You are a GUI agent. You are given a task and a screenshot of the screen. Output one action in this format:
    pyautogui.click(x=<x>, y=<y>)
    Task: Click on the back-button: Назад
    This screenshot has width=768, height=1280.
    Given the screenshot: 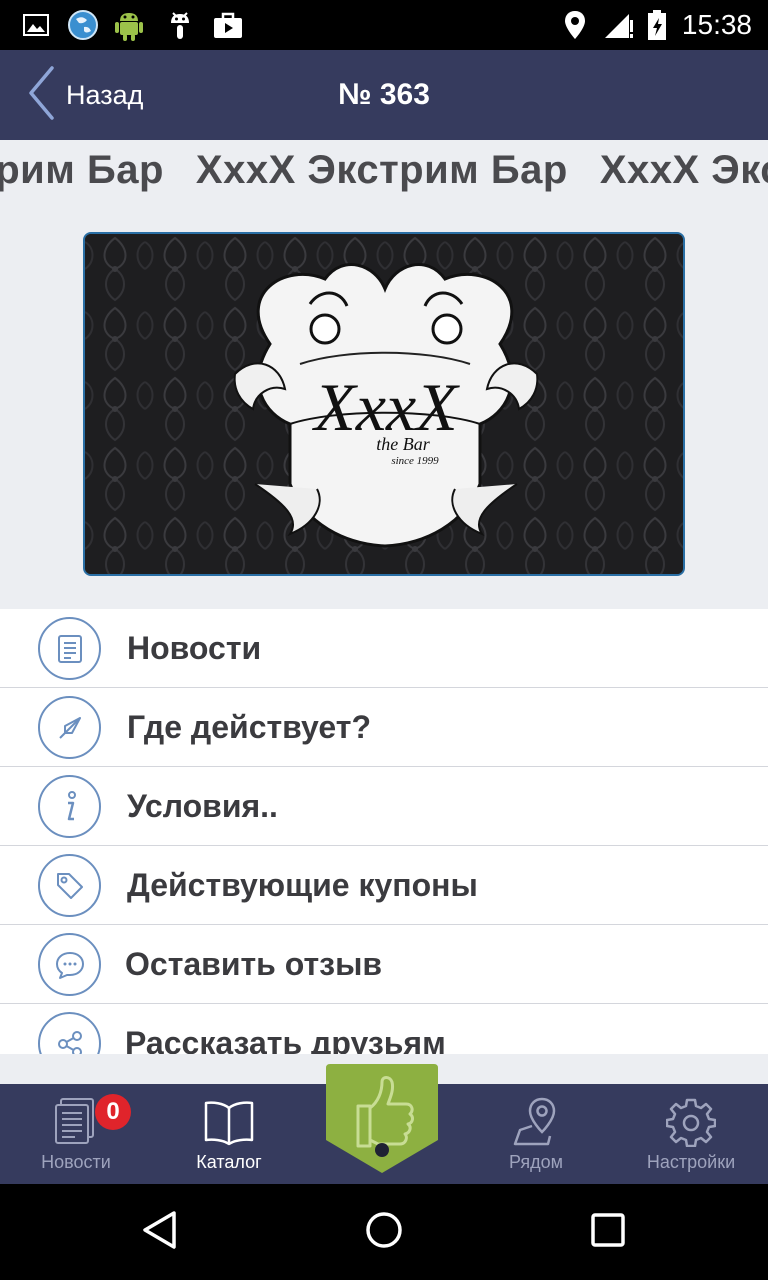 What is the action you would take?
    pyautogui.click(x=84, y=95)
    